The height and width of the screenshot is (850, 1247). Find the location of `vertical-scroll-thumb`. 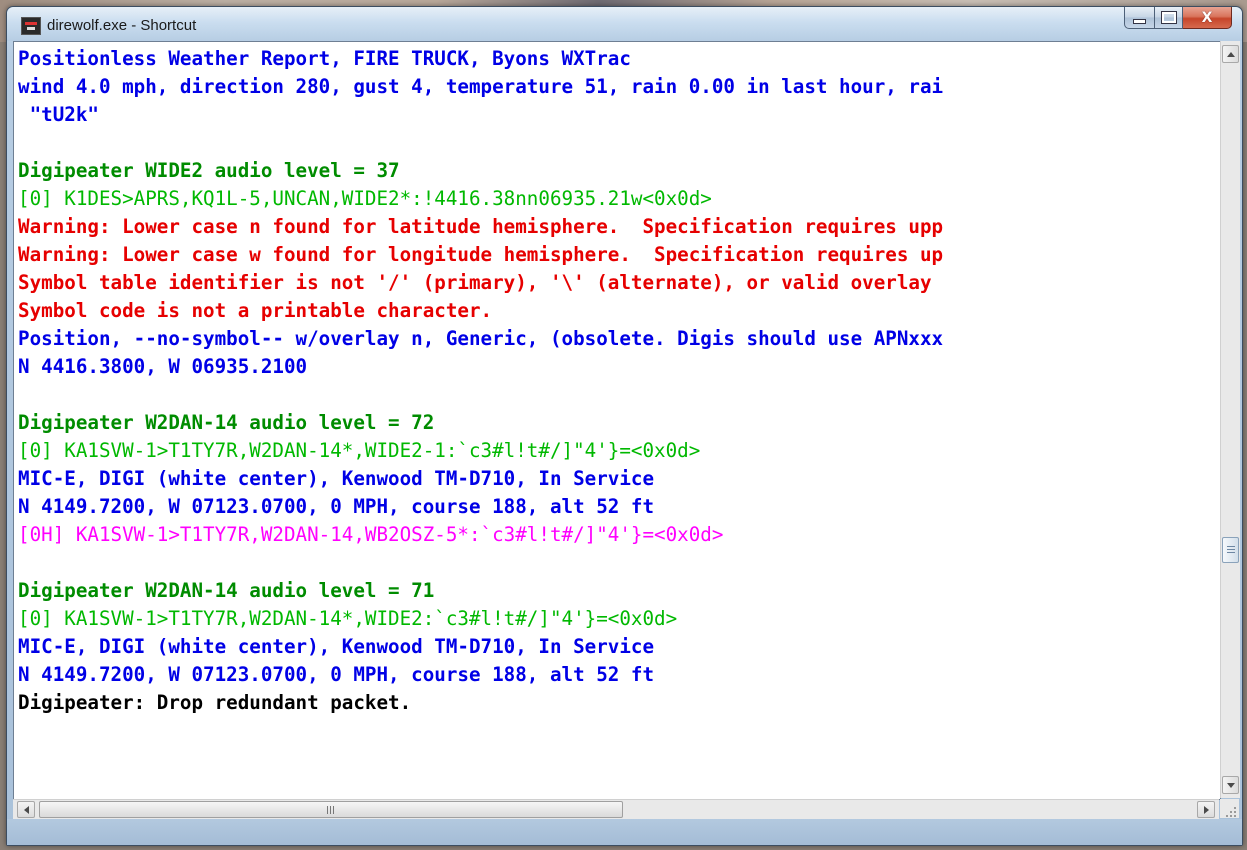

vertical-scroll-thumb is located at coordinates (1230, 550).